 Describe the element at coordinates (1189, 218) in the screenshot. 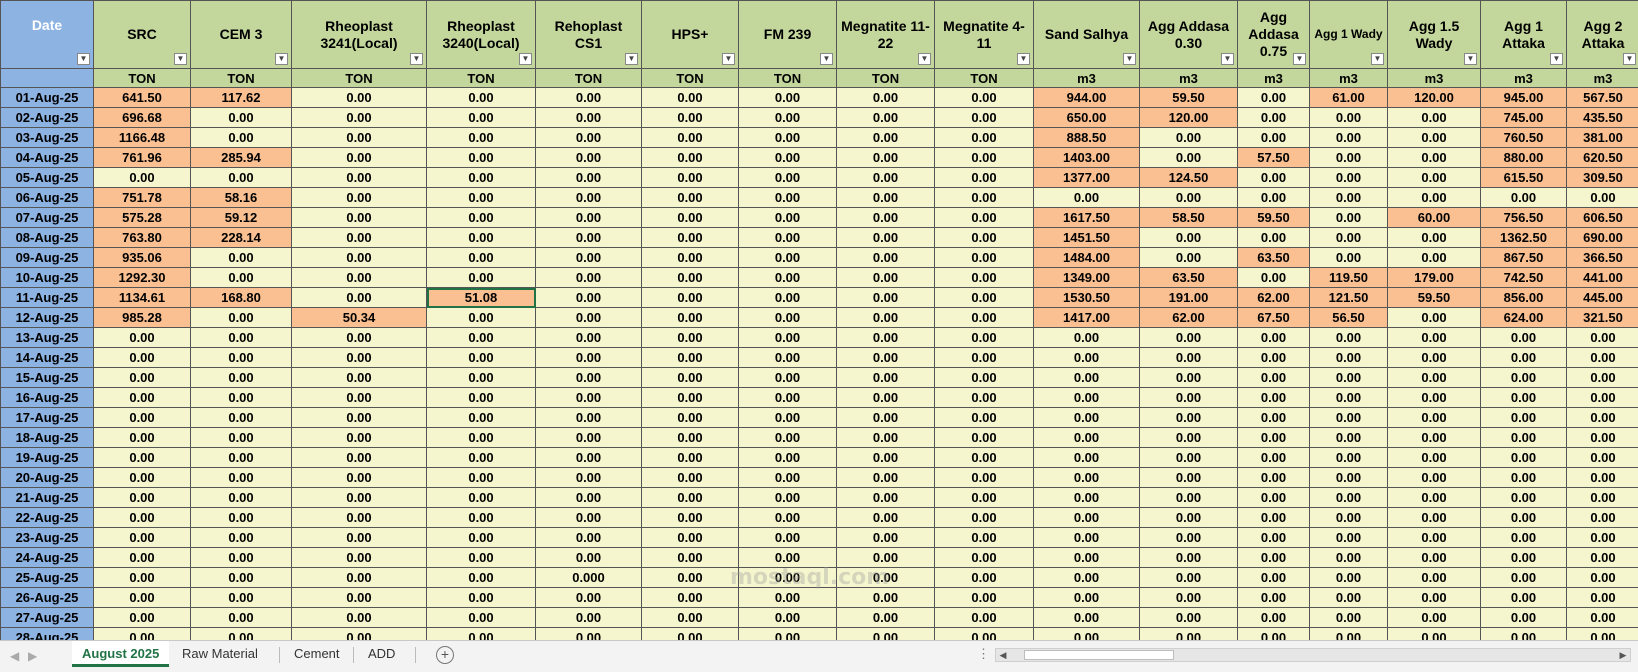

I see `value-cell: 58.50` at that location.